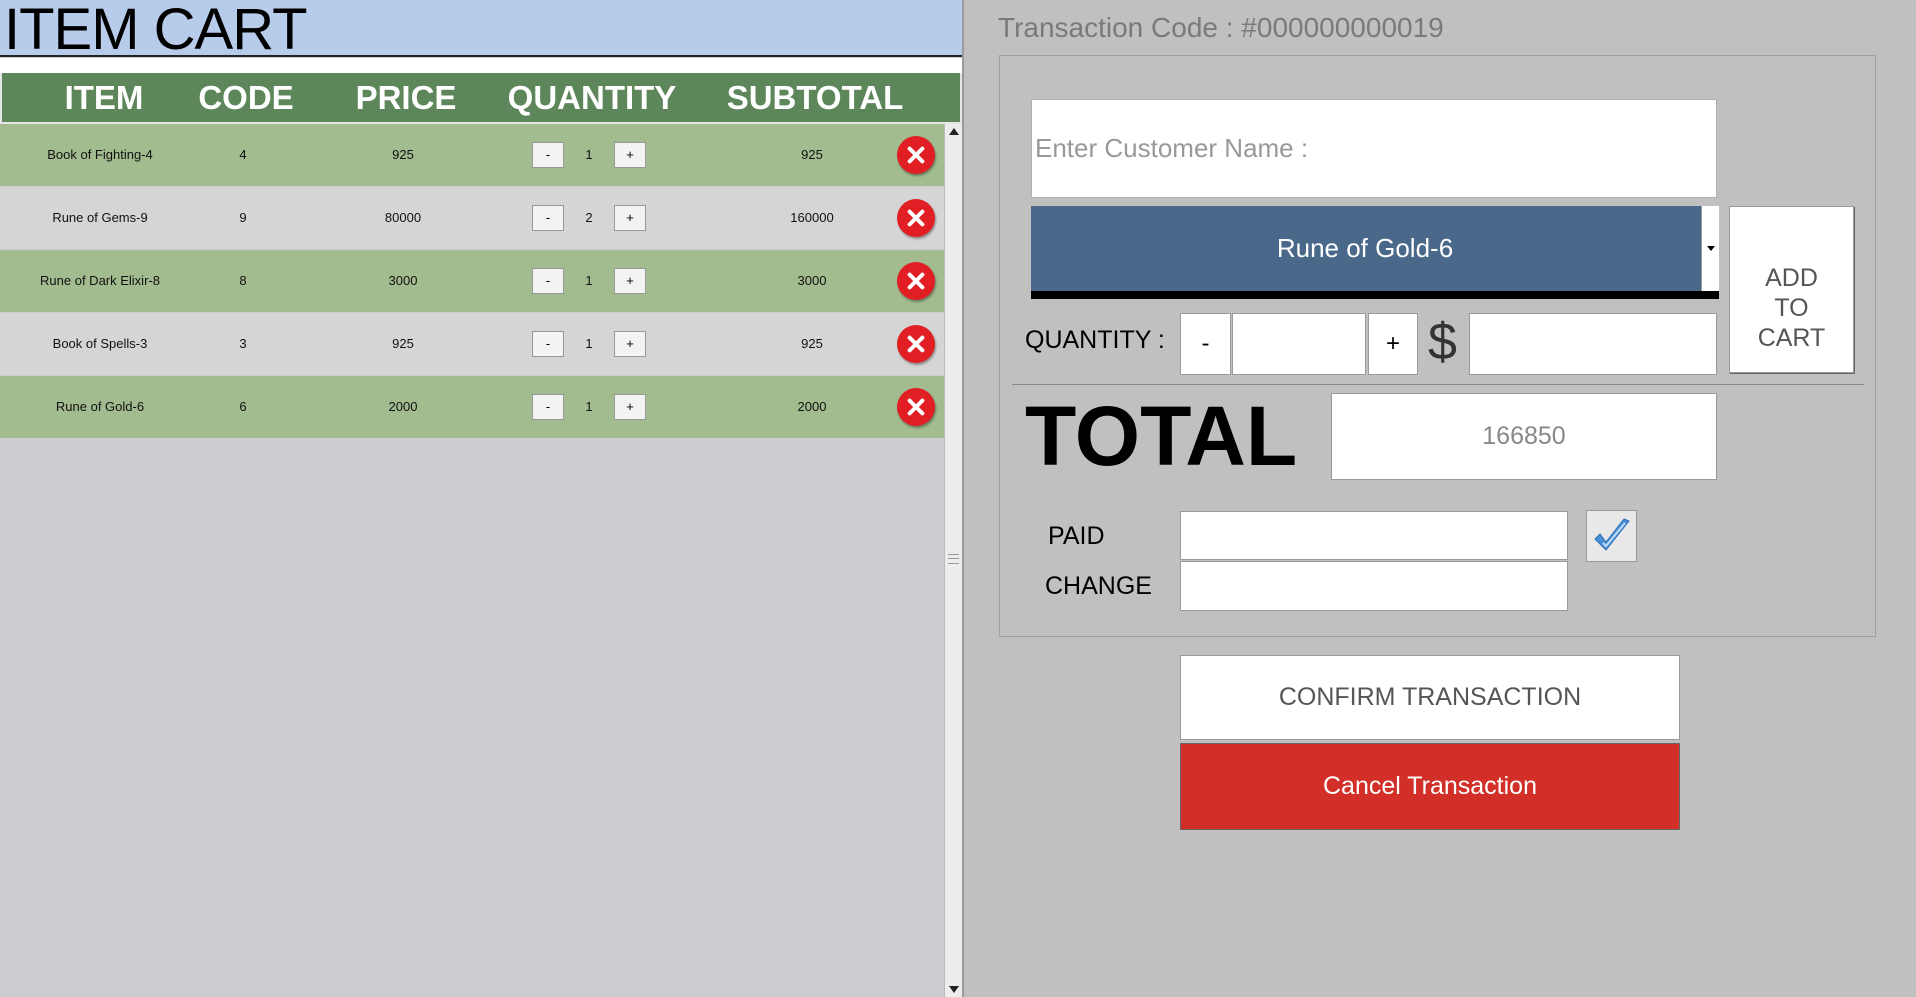 Image resolution: width=1916 pixels, height=997 pixels. Describe the element at coordinates (243, 406) in the screenshot. I see `cell-code: 6` at that location.